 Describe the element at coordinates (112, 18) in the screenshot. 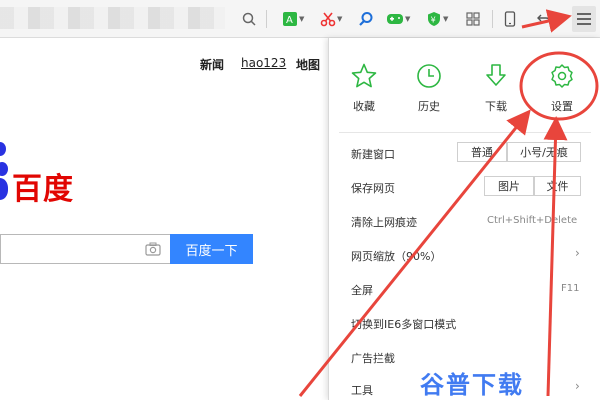

I see `address-bar` at that location.